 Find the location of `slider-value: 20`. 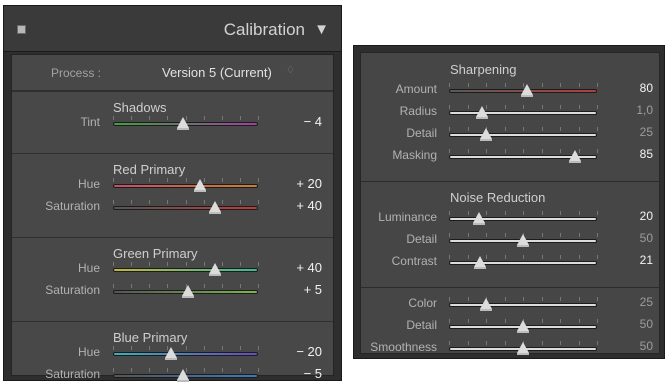

slider-value: 20 is located at coordinates (638, 216).